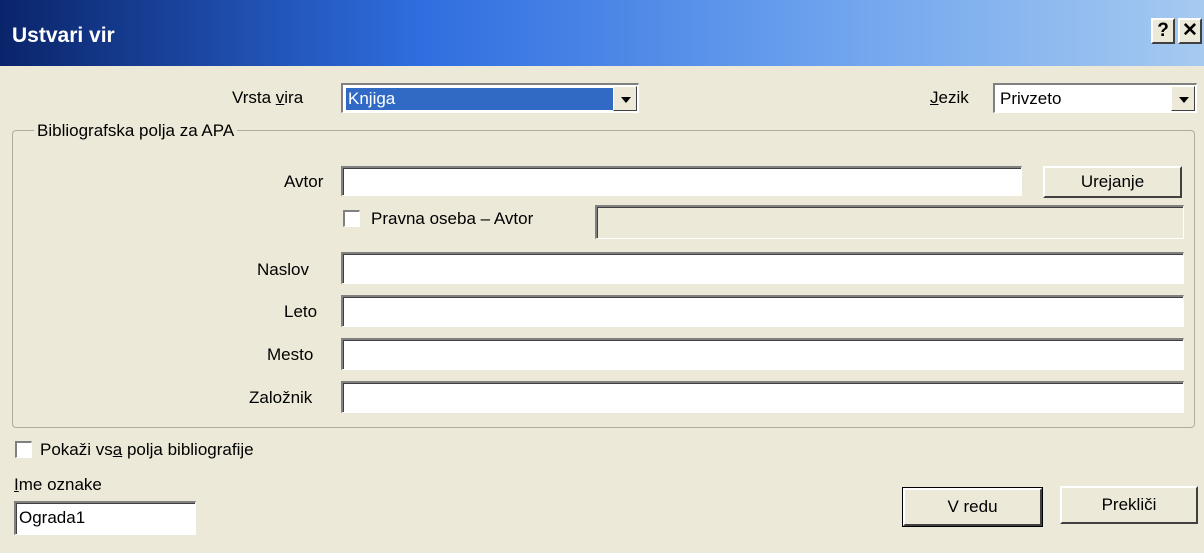  Describe the element at coordinates (63, 35) in the screenshot. I see `window-title: Ustvari vir` at that location.